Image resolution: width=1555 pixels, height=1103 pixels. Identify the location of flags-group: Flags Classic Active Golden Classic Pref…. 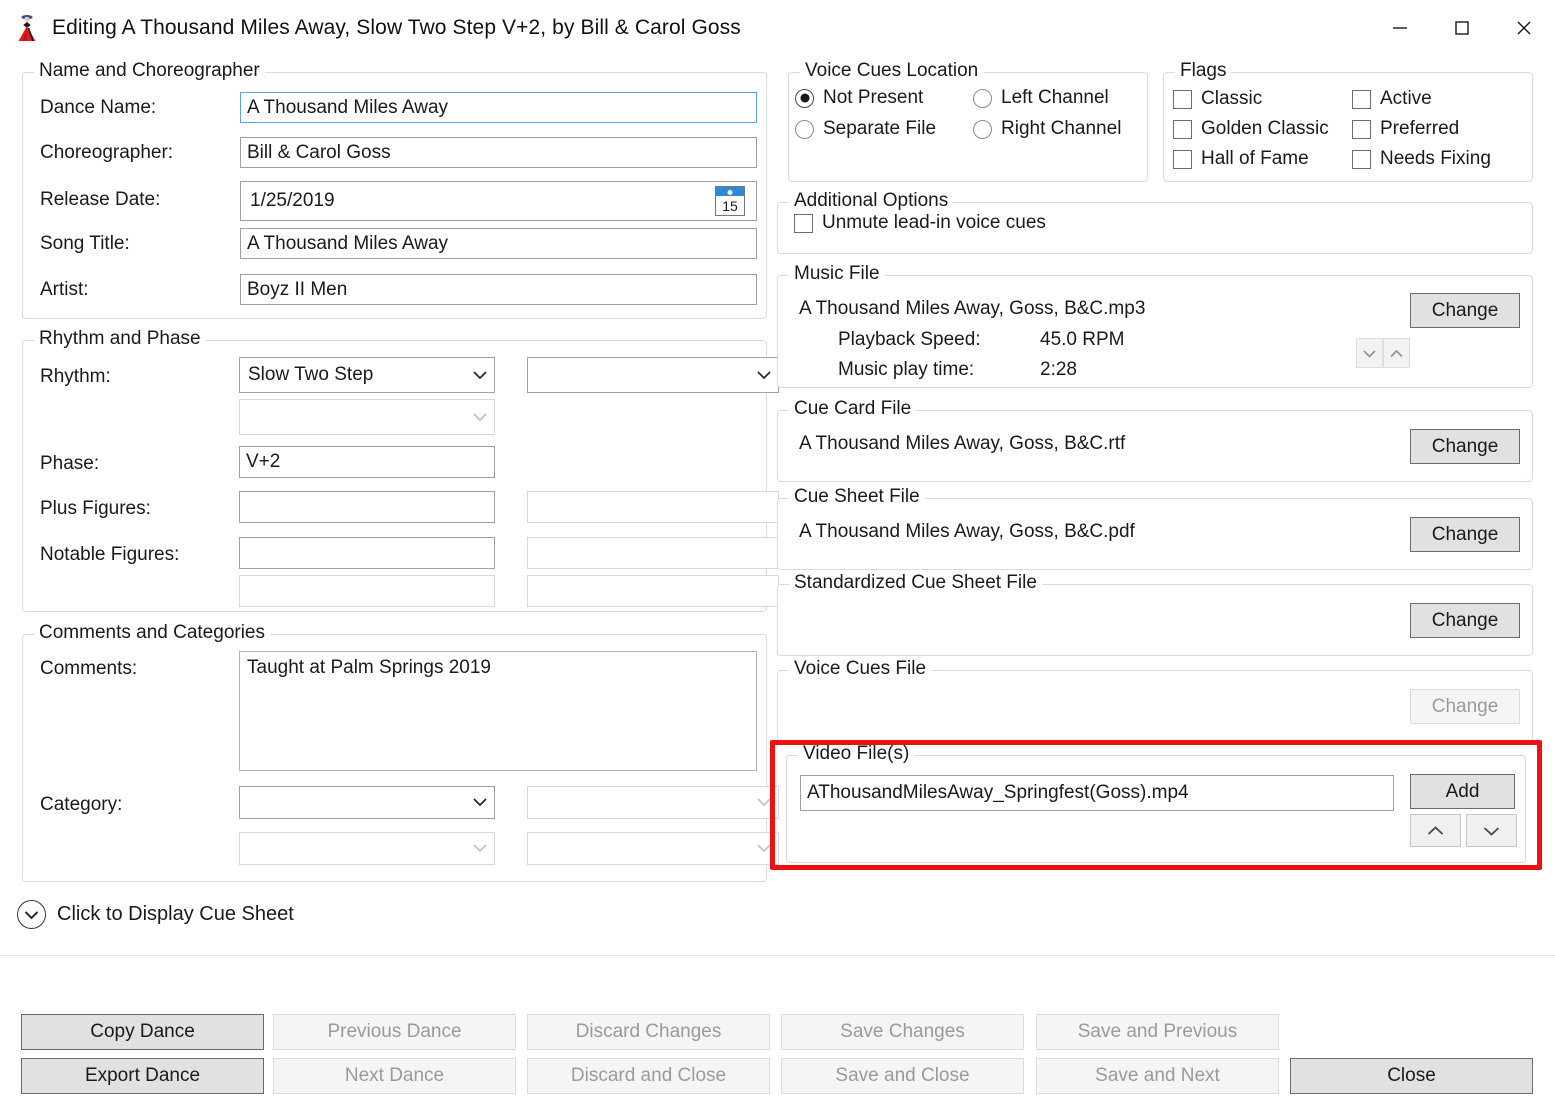
(1348, 121).